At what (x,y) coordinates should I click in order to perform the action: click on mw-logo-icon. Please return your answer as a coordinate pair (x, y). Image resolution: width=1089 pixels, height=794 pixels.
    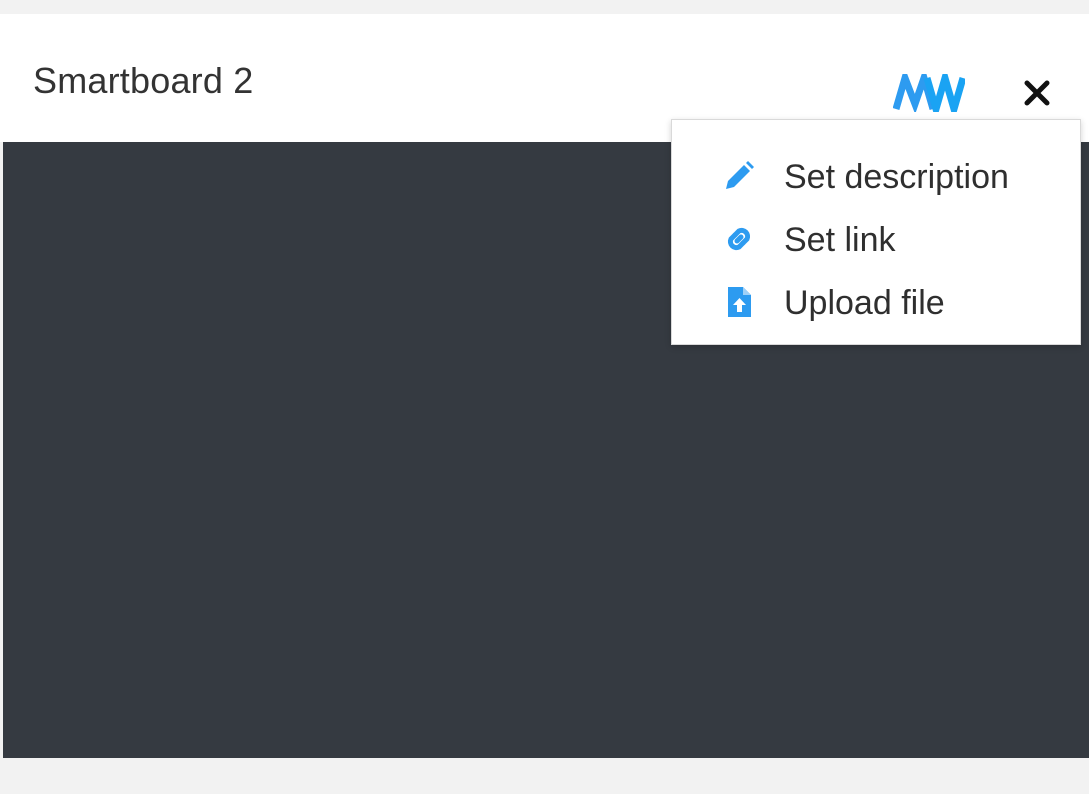
    Looking at the image, I should click on (929, 93).